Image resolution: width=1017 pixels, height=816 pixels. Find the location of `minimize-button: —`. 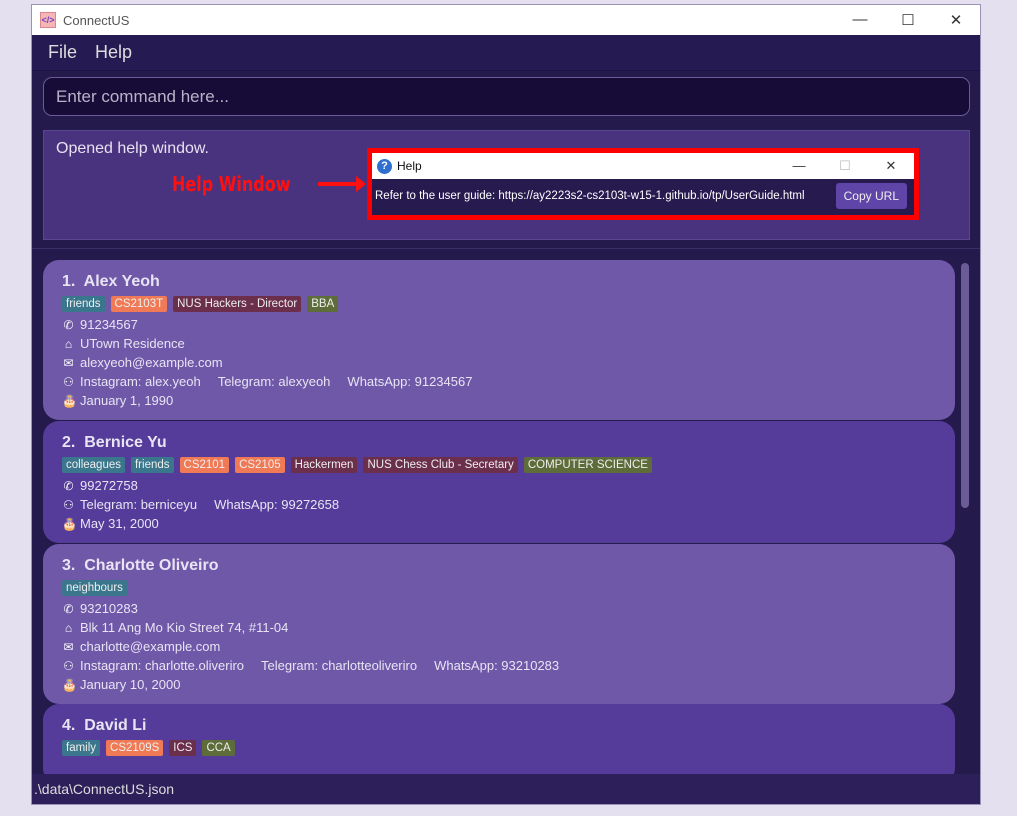

minimize-button: — is located at coordinates (860, 20).